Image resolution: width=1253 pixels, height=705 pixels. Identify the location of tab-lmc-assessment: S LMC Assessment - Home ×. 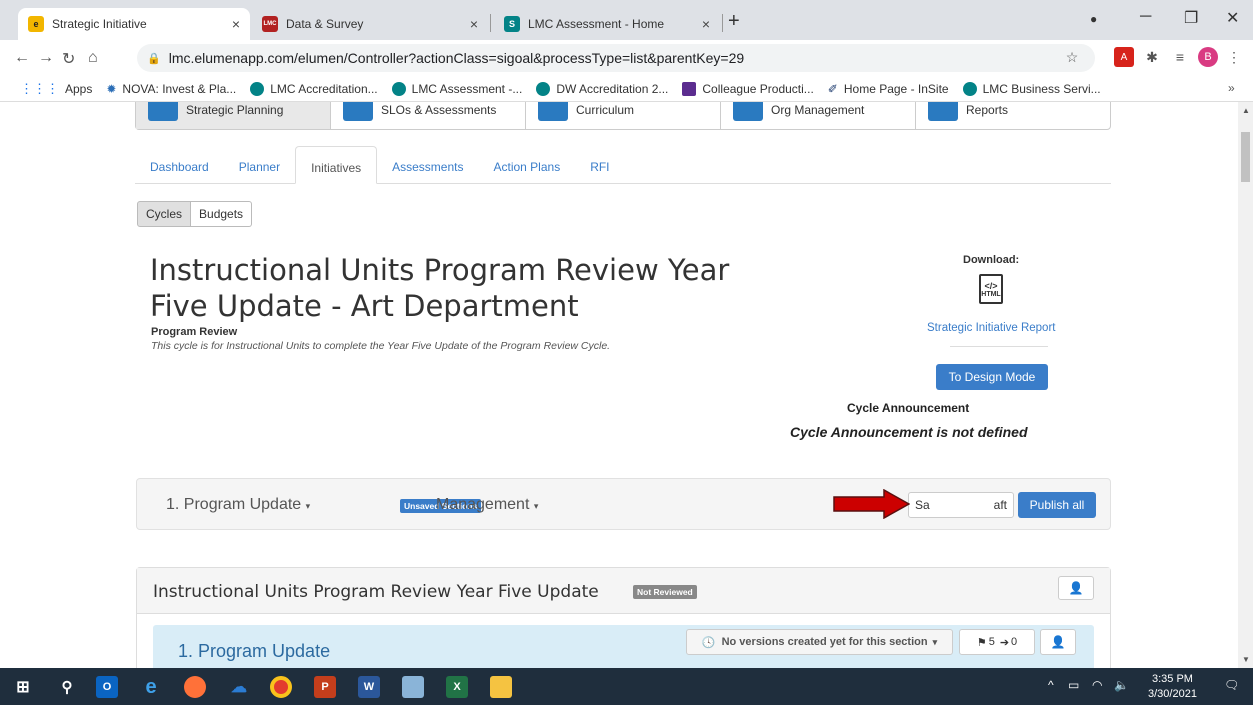
(607, 24).